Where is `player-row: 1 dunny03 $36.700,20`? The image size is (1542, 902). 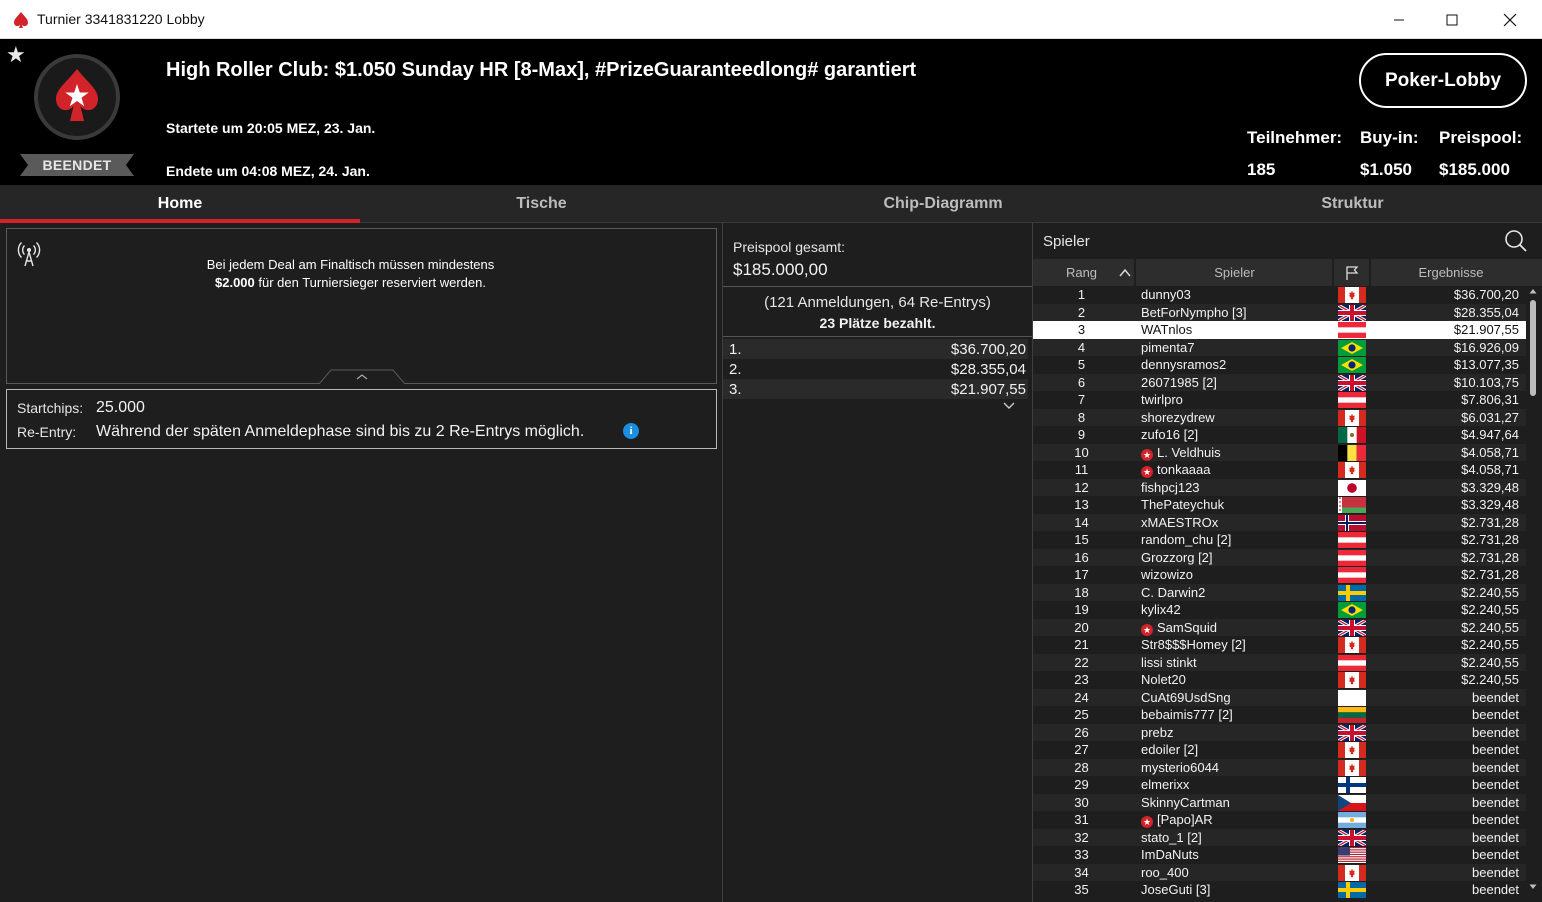
player-row: 1 dunny03 $36.700,20 is located at coordinates (1279, 295).